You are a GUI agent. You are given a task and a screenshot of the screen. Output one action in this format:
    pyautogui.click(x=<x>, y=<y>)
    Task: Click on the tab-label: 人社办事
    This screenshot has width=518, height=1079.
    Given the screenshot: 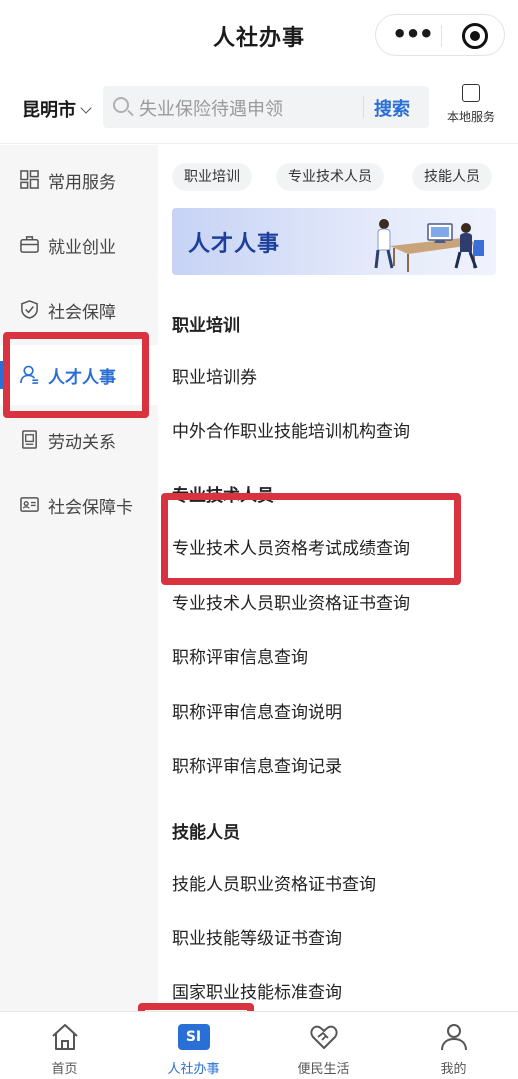 What is the action you would take?
    pyautogui.click(x=193, y=1069)
    